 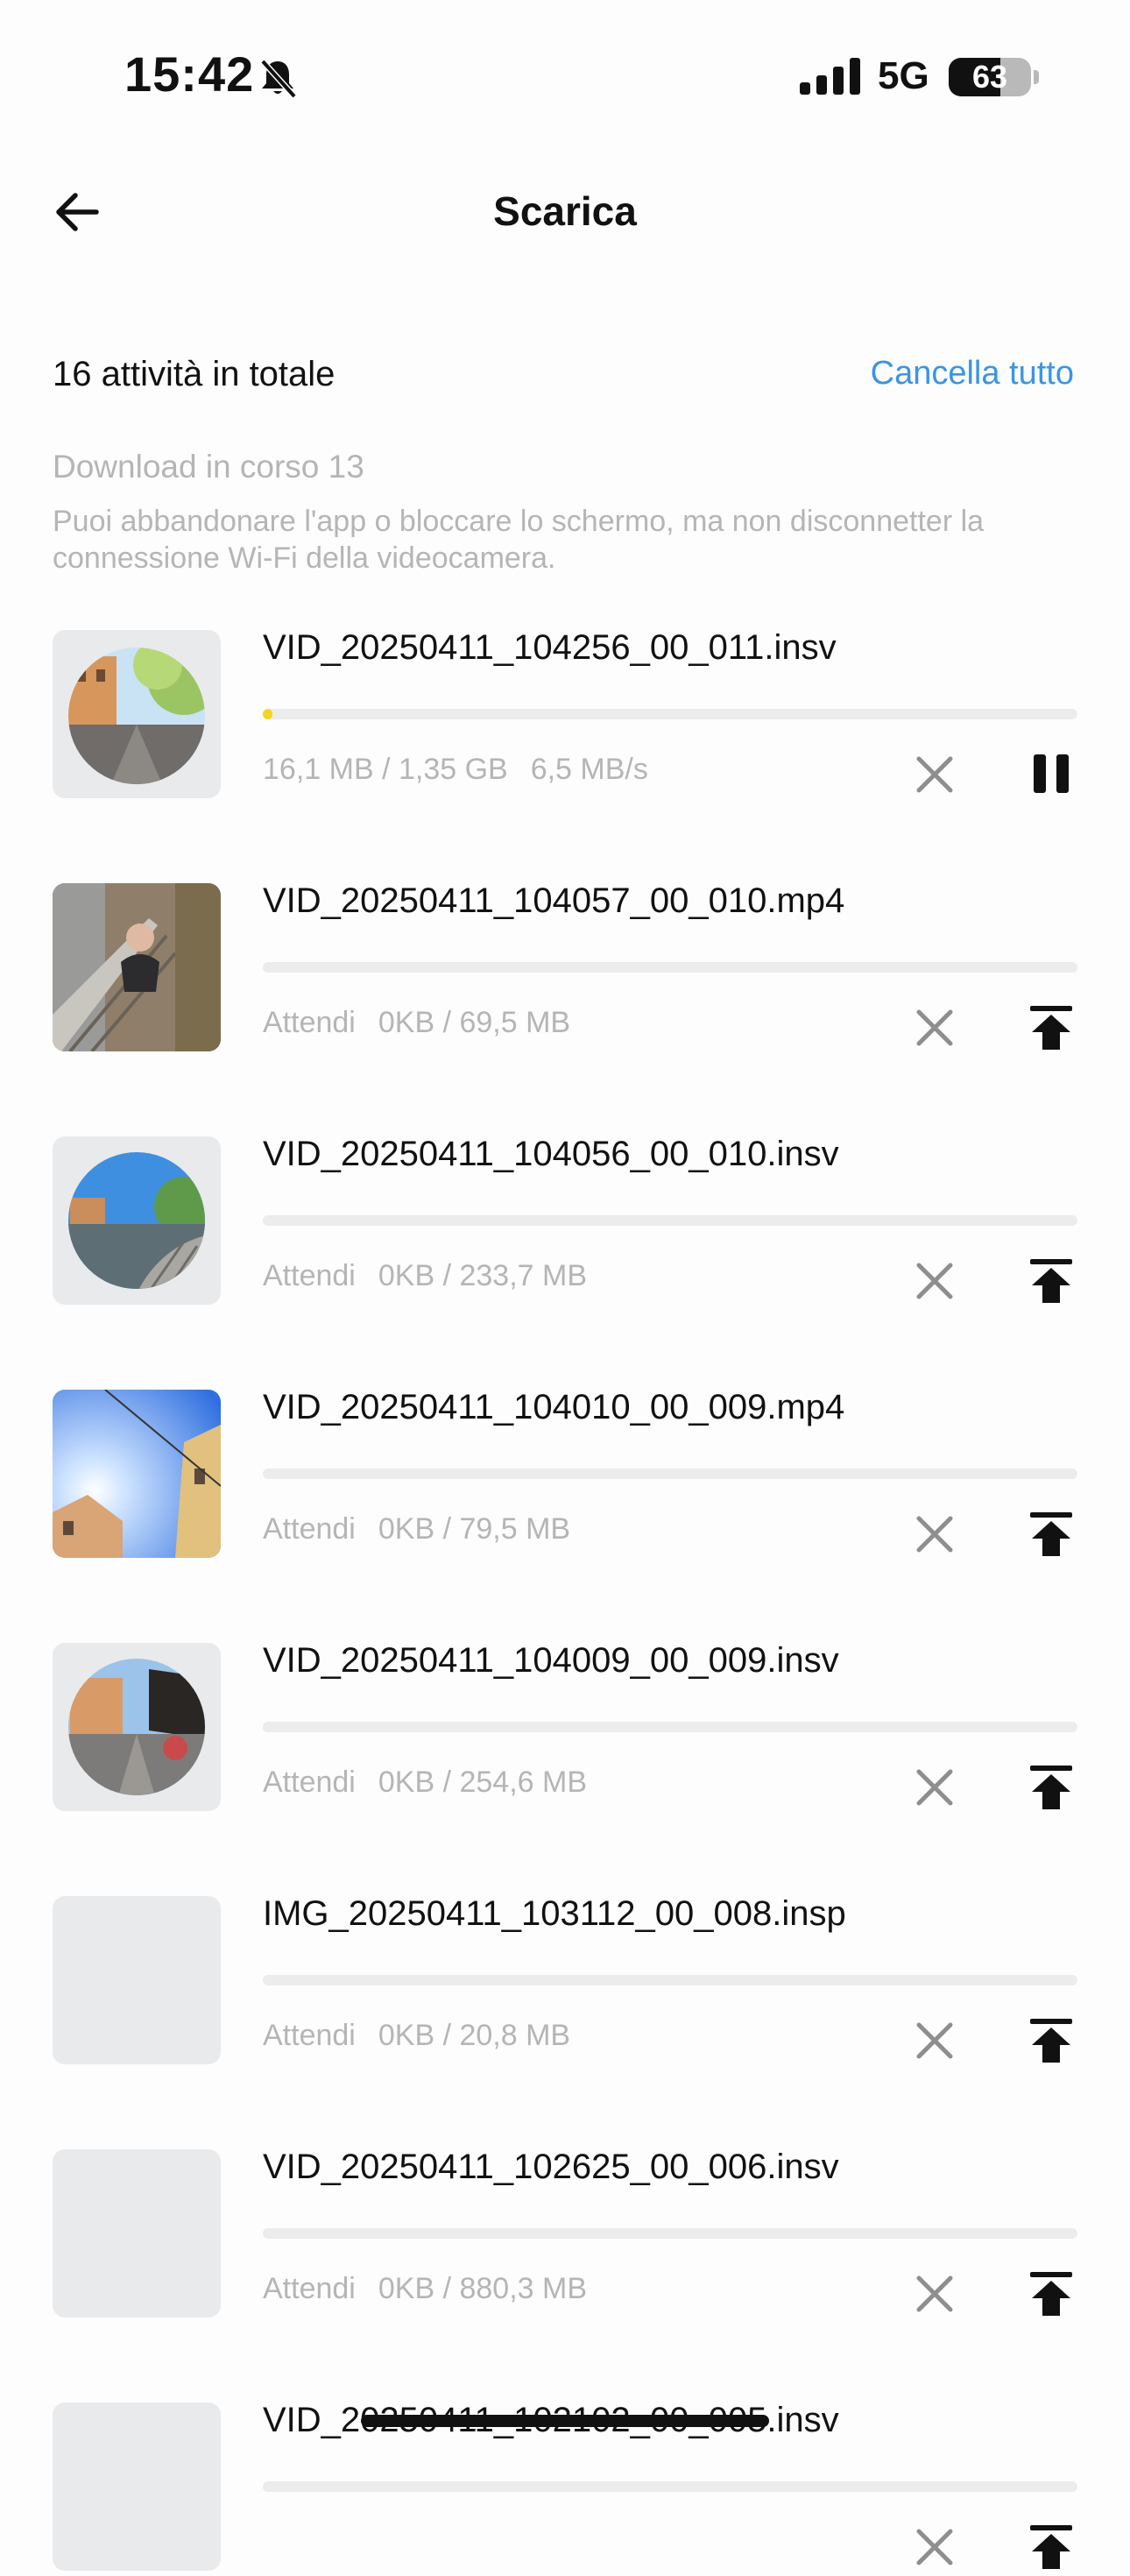 I want to click on download-info: Attendi 0KB / 69,5 MB, so click(x=416, y=1023).